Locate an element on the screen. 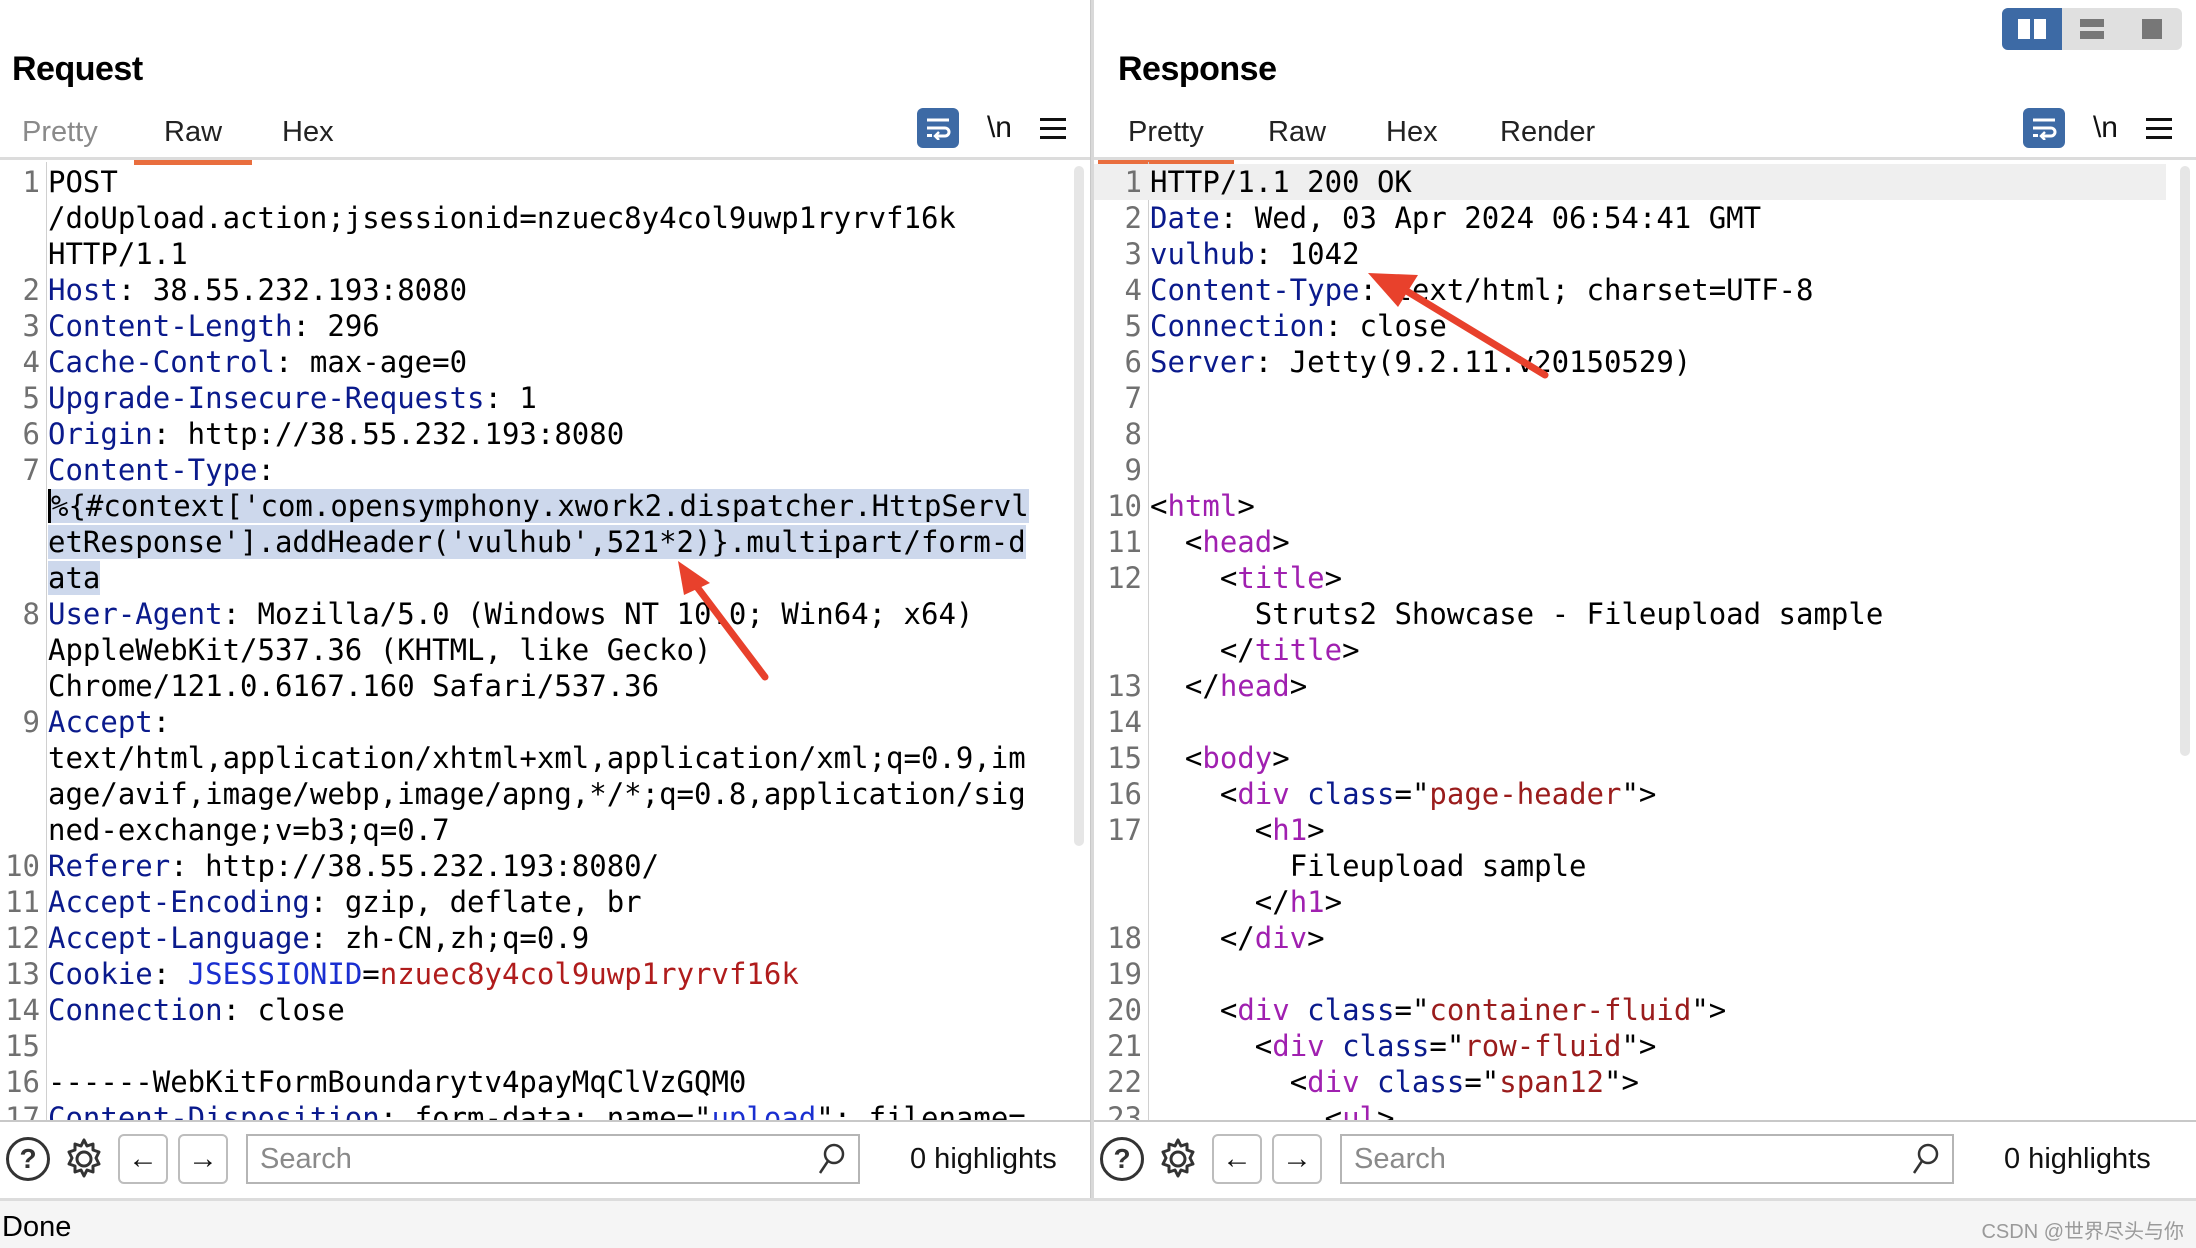 The height and width of the screenshot is (1248, 2196). layout-top-bottom-icon is located at coordinates (2092, 29).